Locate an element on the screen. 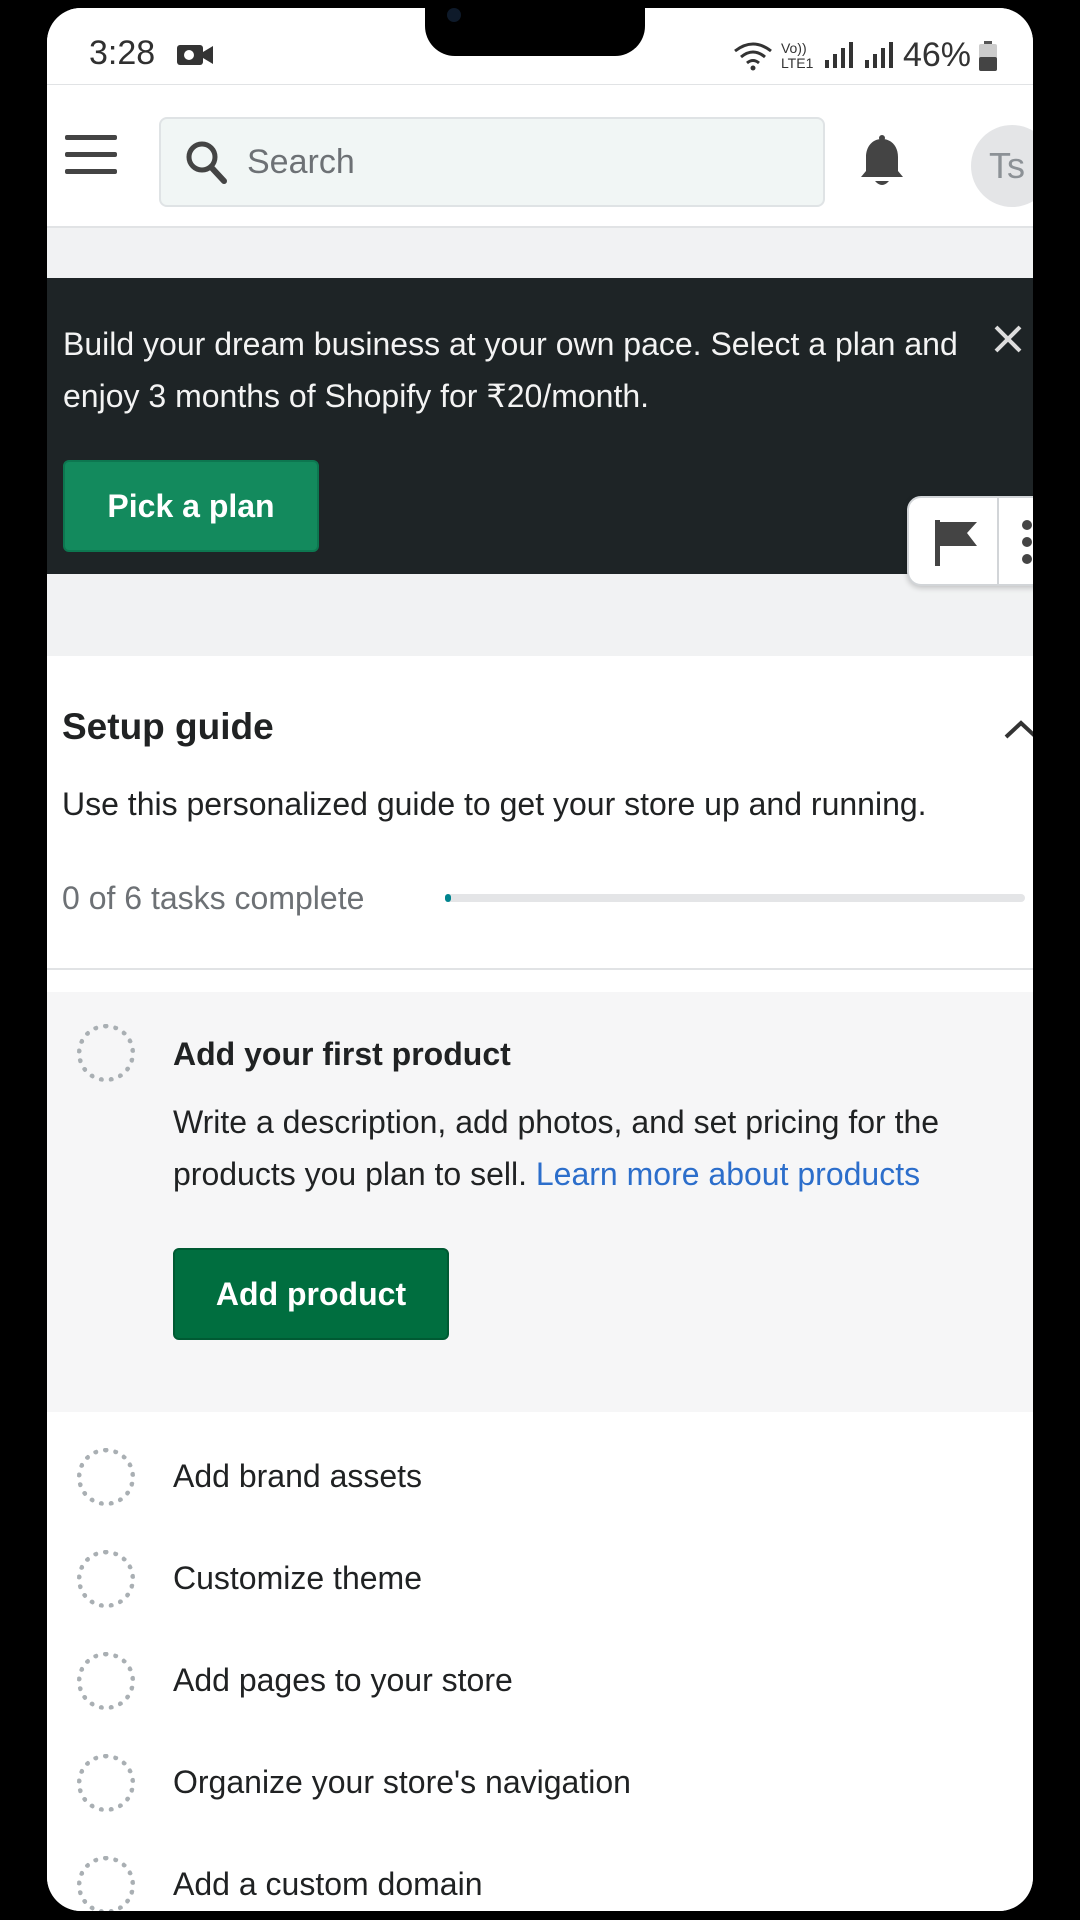  chevron-up-icon is located at coordinates (1018, 729).